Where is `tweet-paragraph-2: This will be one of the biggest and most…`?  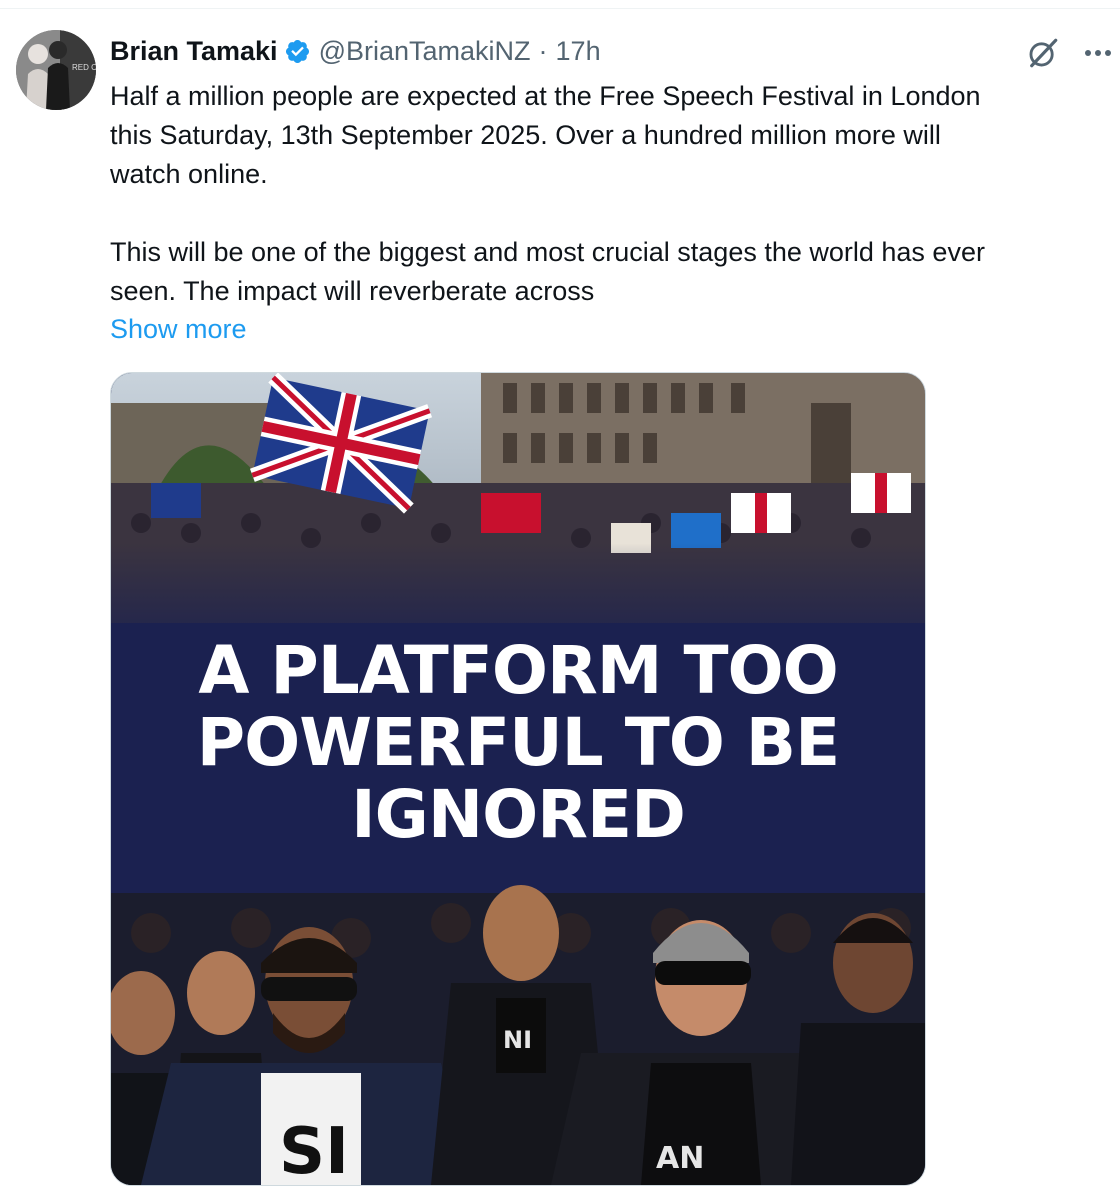
tweet-paragraph-2: This will be one of the biggest and most… is located at coordinates (547, 271).